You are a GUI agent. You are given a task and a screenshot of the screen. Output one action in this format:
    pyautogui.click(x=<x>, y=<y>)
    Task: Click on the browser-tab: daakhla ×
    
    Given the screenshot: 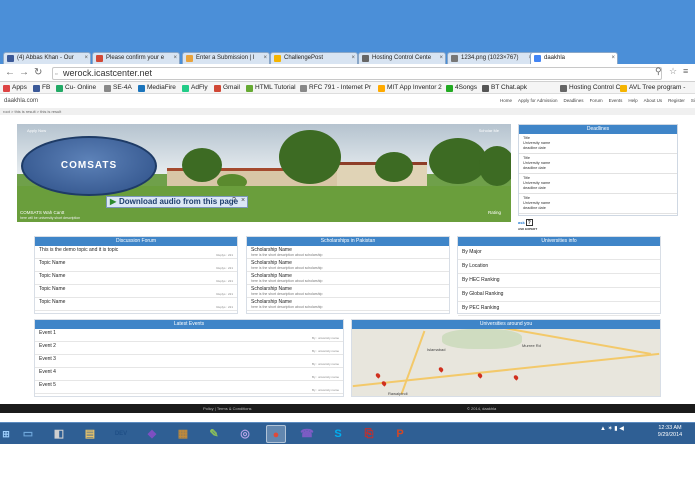 What is the action you would take?
    pyautogui.click(x=574, y=58)
    